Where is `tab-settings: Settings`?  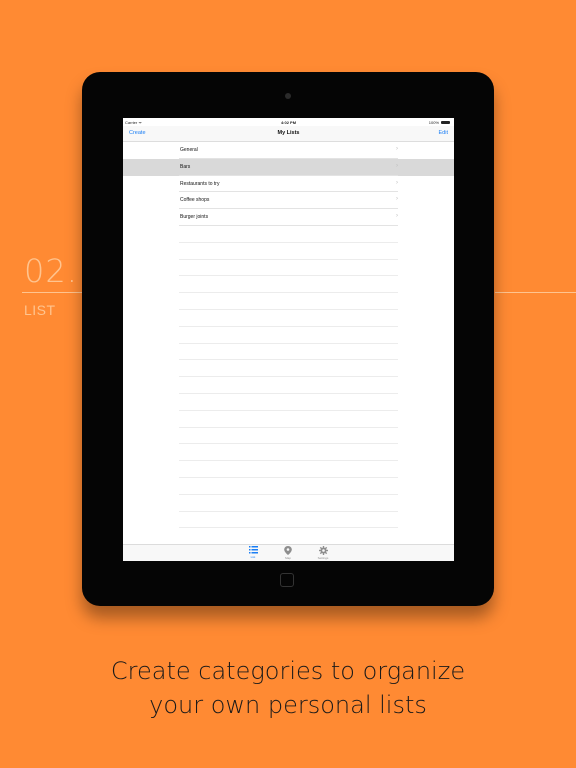 tab-settings: Settings is located at coordinates (323, 553).